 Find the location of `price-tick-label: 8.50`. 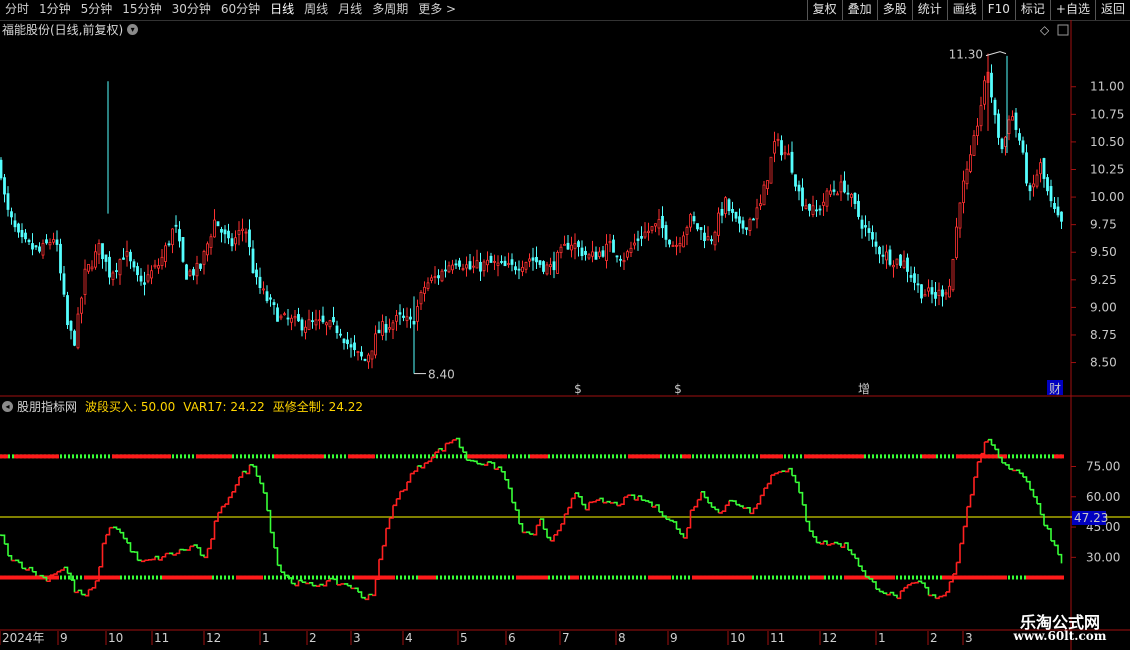

price-tick-label: 8.50 is located at coordinates (1103, 363).